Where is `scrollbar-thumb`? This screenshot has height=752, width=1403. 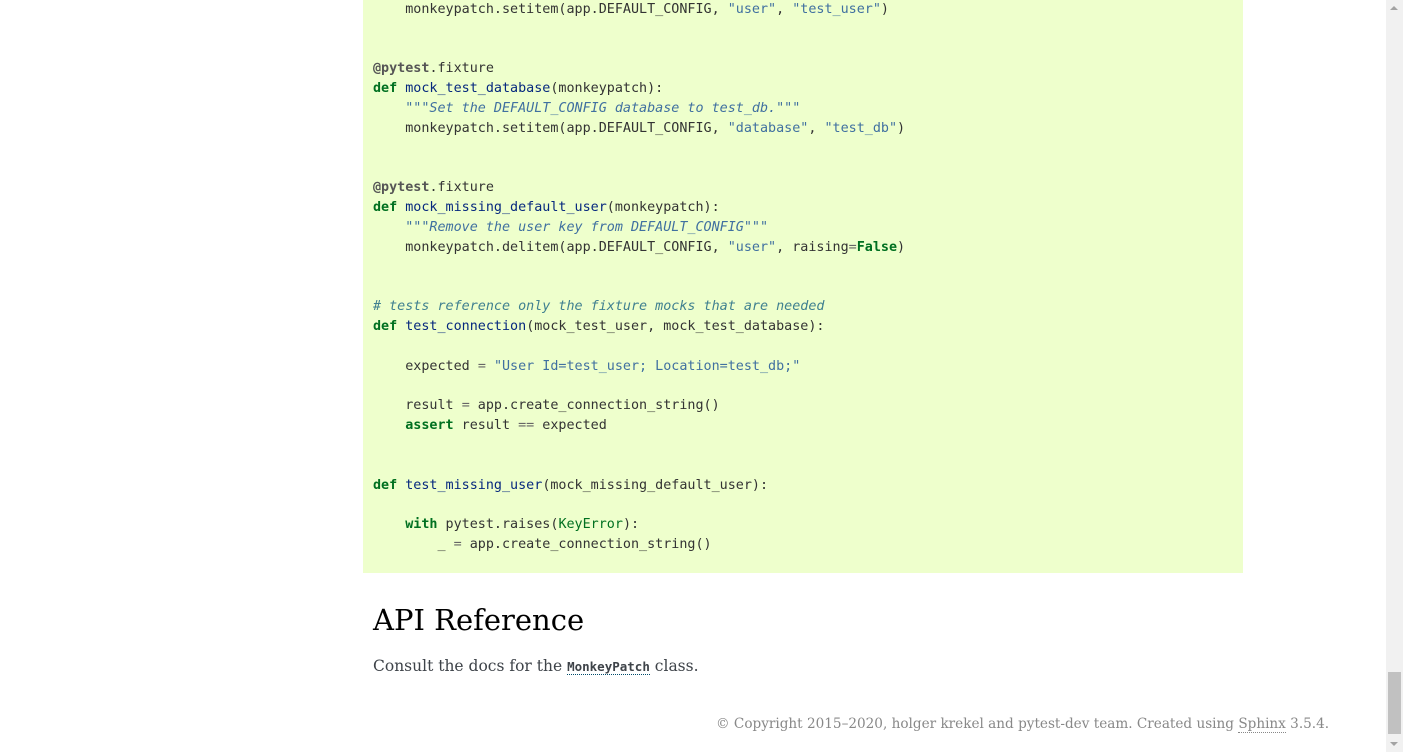
scrollbar-thumb is located at coordinates (1394, 703).